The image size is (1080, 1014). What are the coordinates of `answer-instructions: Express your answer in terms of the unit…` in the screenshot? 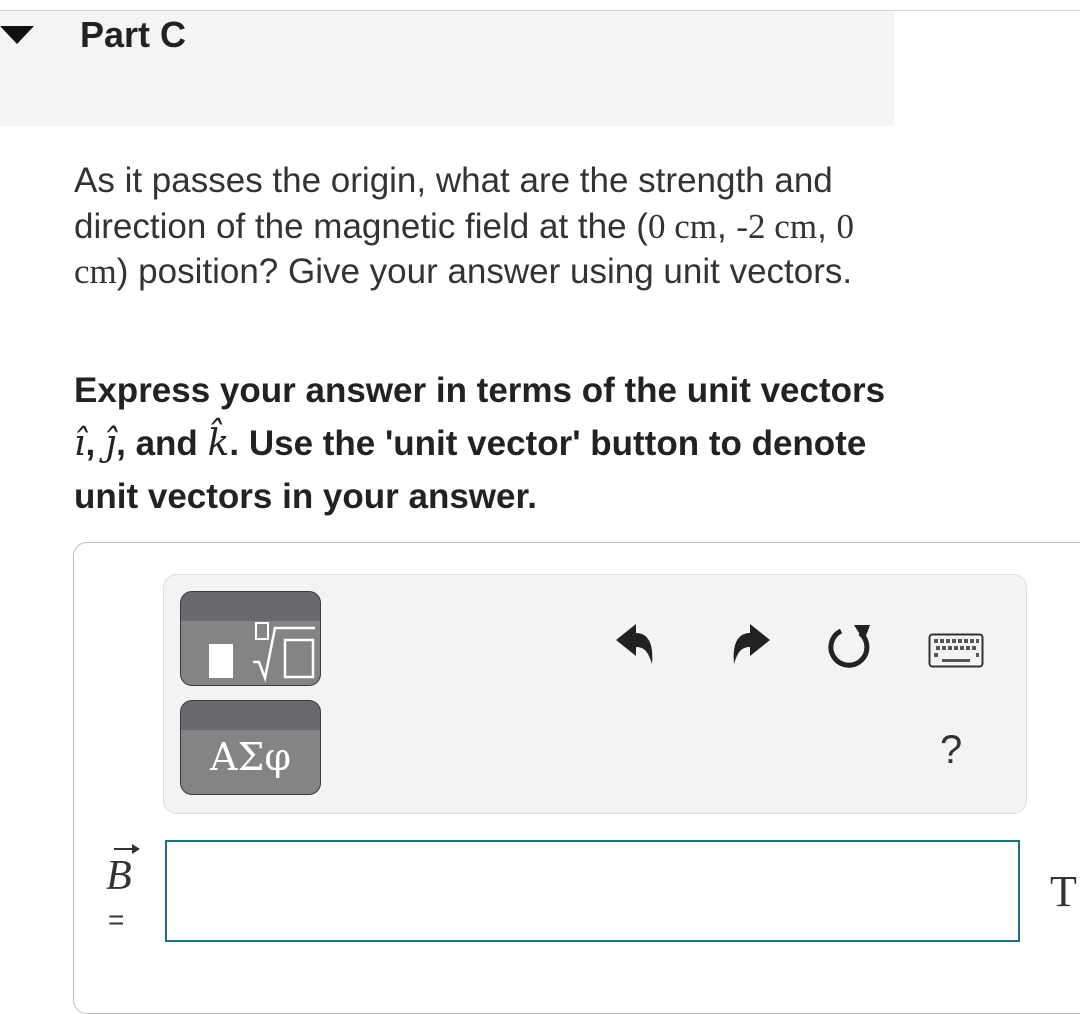 It's located at (494, 443).